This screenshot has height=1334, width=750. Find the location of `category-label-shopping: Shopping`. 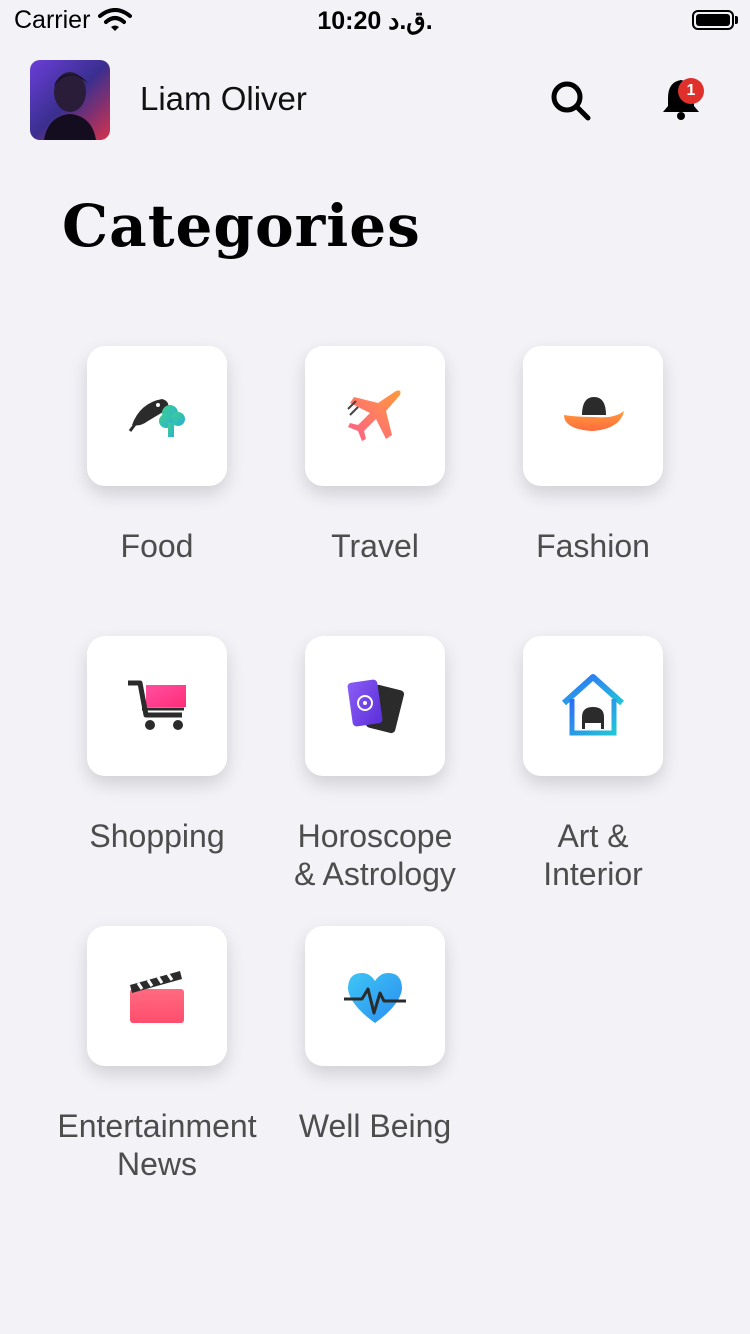

category-label-shopping: Shopping is located at coordinates (157, 836).